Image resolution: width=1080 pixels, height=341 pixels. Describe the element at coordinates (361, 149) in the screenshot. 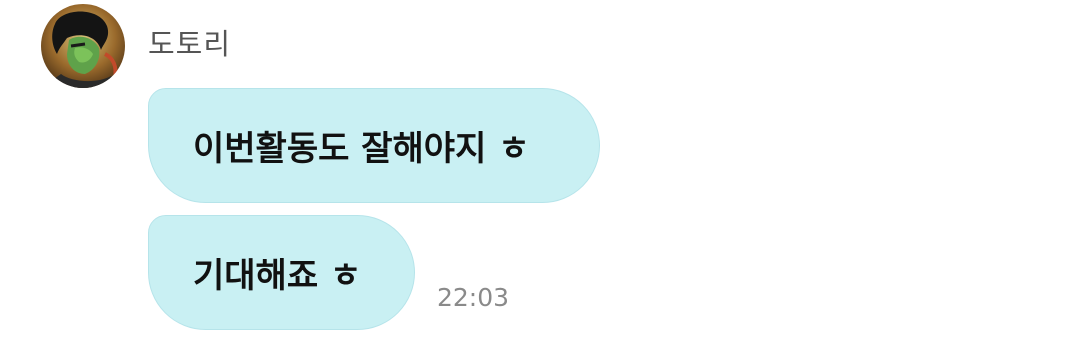

I see `message-text: 이번활동도 잘해야지 ㅎ` at that location.